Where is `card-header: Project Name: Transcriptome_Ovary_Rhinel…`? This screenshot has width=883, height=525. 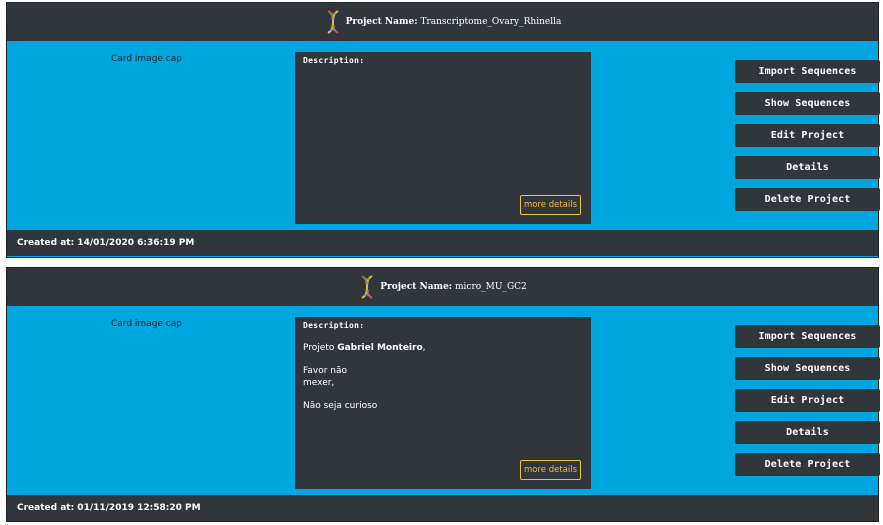 card-header: Project Name: Transcriptome_Ovary_Rhinel… is located at coordinates (442, 22).